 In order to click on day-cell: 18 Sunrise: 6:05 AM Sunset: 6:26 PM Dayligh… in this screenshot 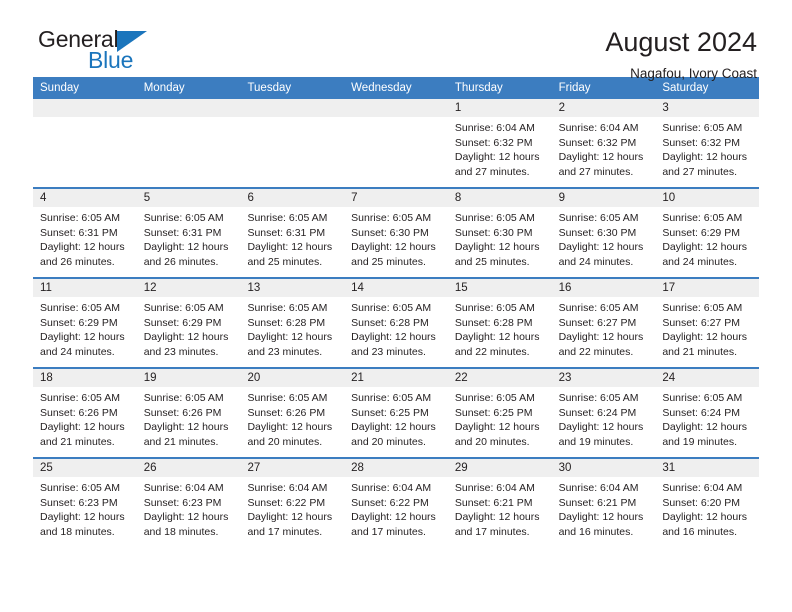, I will do `click(85, 413)`.